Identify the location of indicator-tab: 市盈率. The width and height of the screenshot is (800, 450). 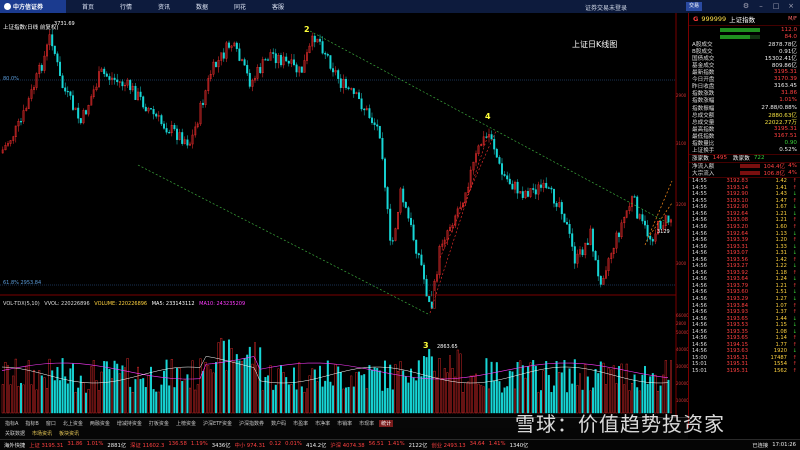
(300, 423).